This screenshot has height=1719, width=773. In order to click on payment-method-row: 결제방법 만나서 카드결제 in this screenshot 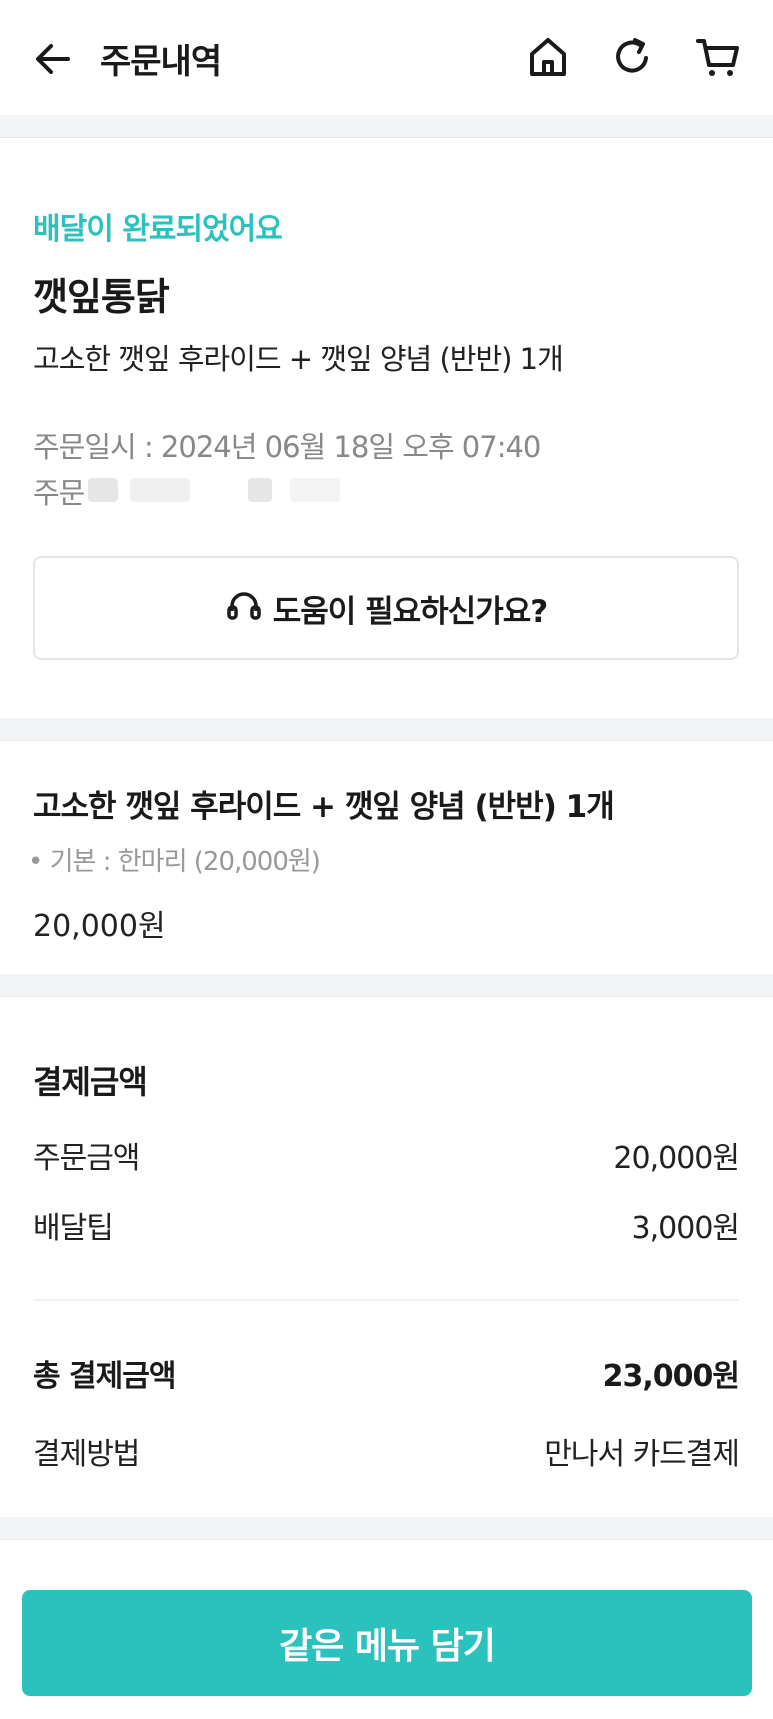, I will do `click(386, 1451)`.